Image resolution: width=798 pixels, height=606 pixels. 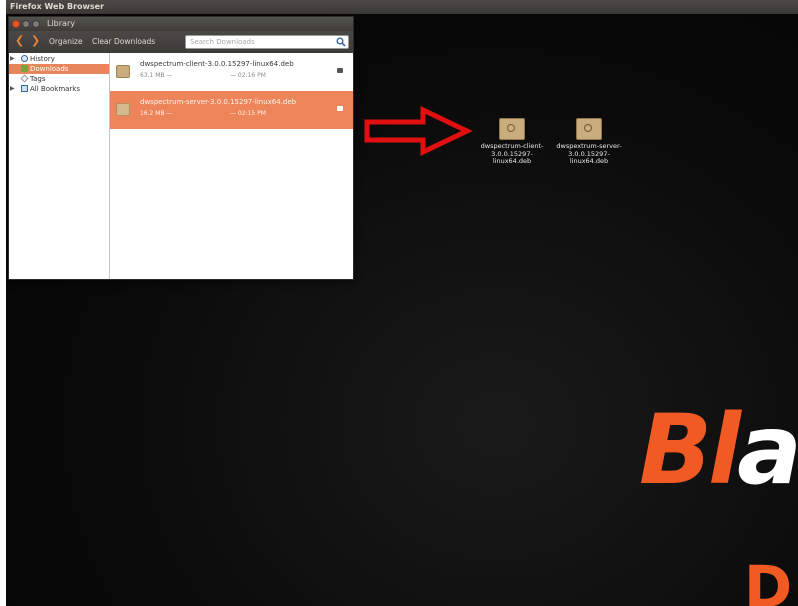 I want to click on sidebar-item-label: All Bookmarks, so click(x=55, y=89).